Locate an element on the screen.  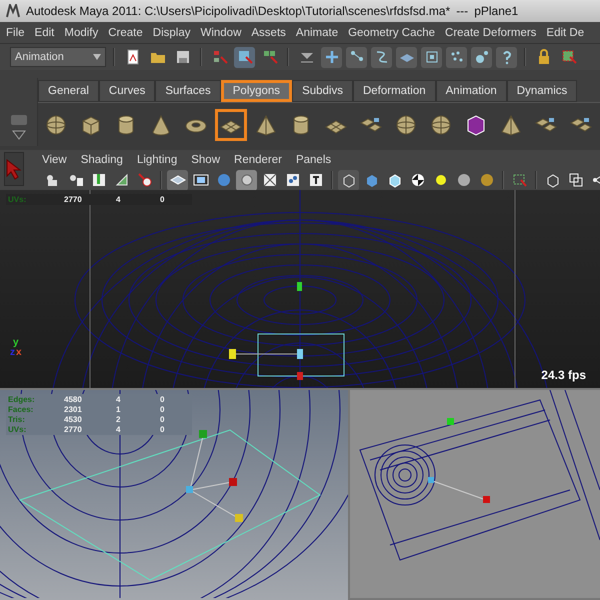
curve-icon is located at coordinates (381, 57).